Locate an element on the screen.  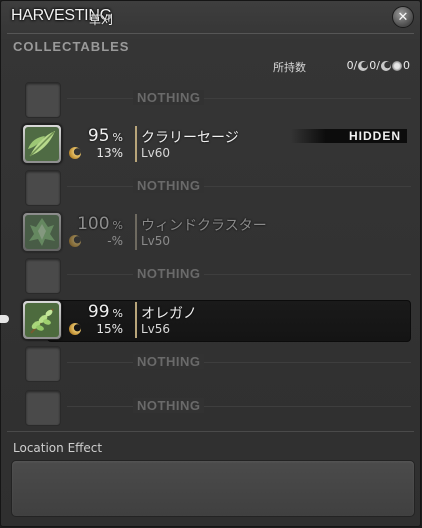
header-divider is located at coordinates (210, 33).